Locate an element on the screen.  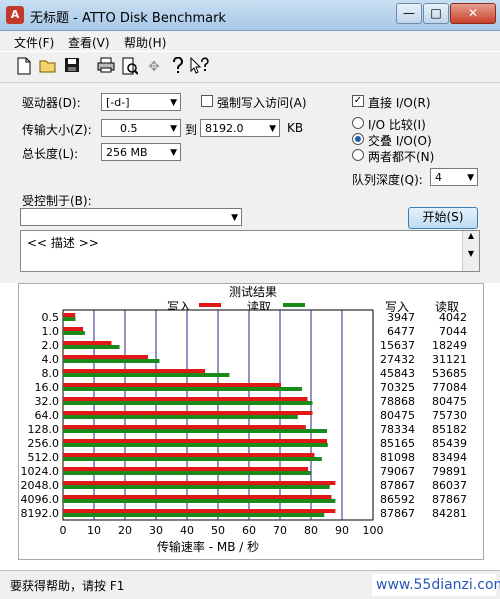
io-compare-label: I/O 比较(I) is located at coordinates (397, 125).